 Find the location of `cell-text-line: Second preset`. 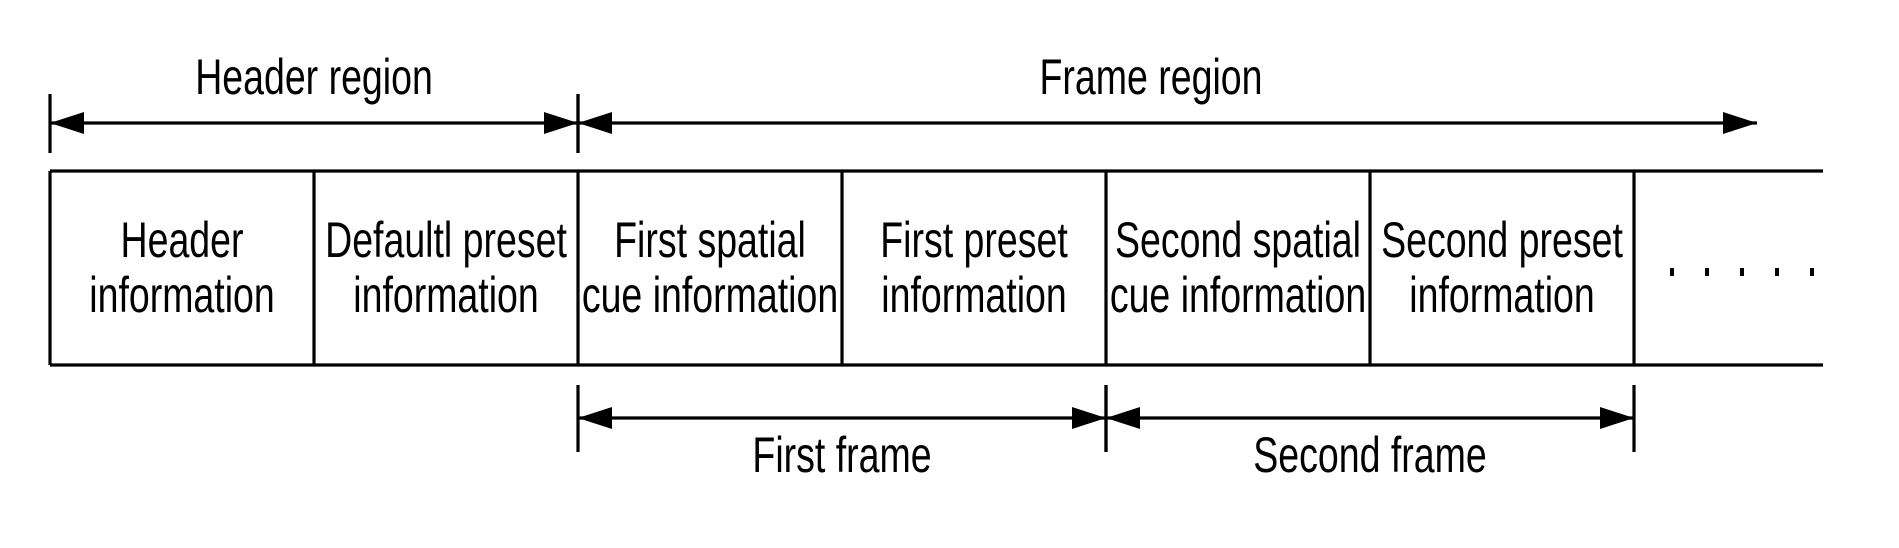

cell-text-line: Second preset is located at coordinates (1502, 240).